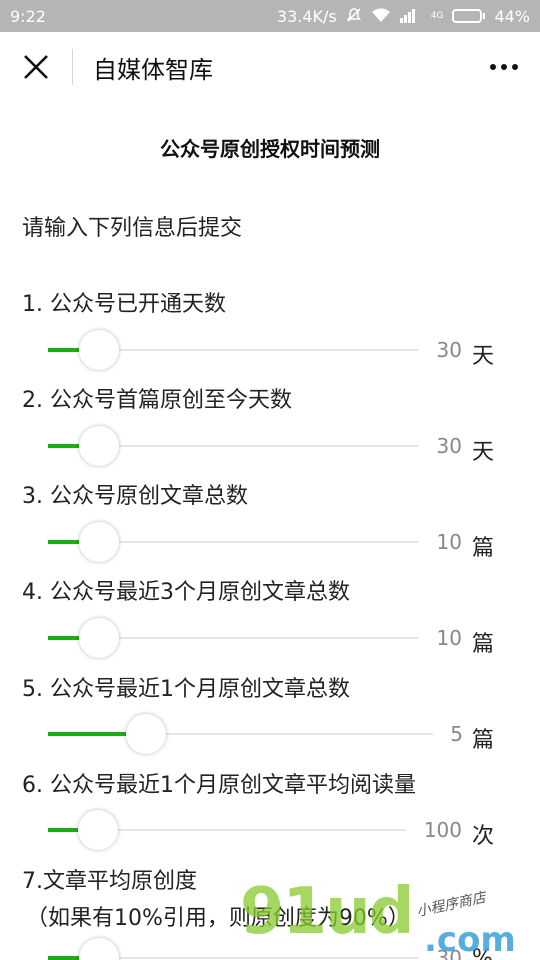 Image resolution: width=540 pixels, height=960 pixels. Describe the element at coordinates (219, 785) in the screenshot. I see `question-label: 6. 公众号最近1个月原创文章平均阅读量` at that location.